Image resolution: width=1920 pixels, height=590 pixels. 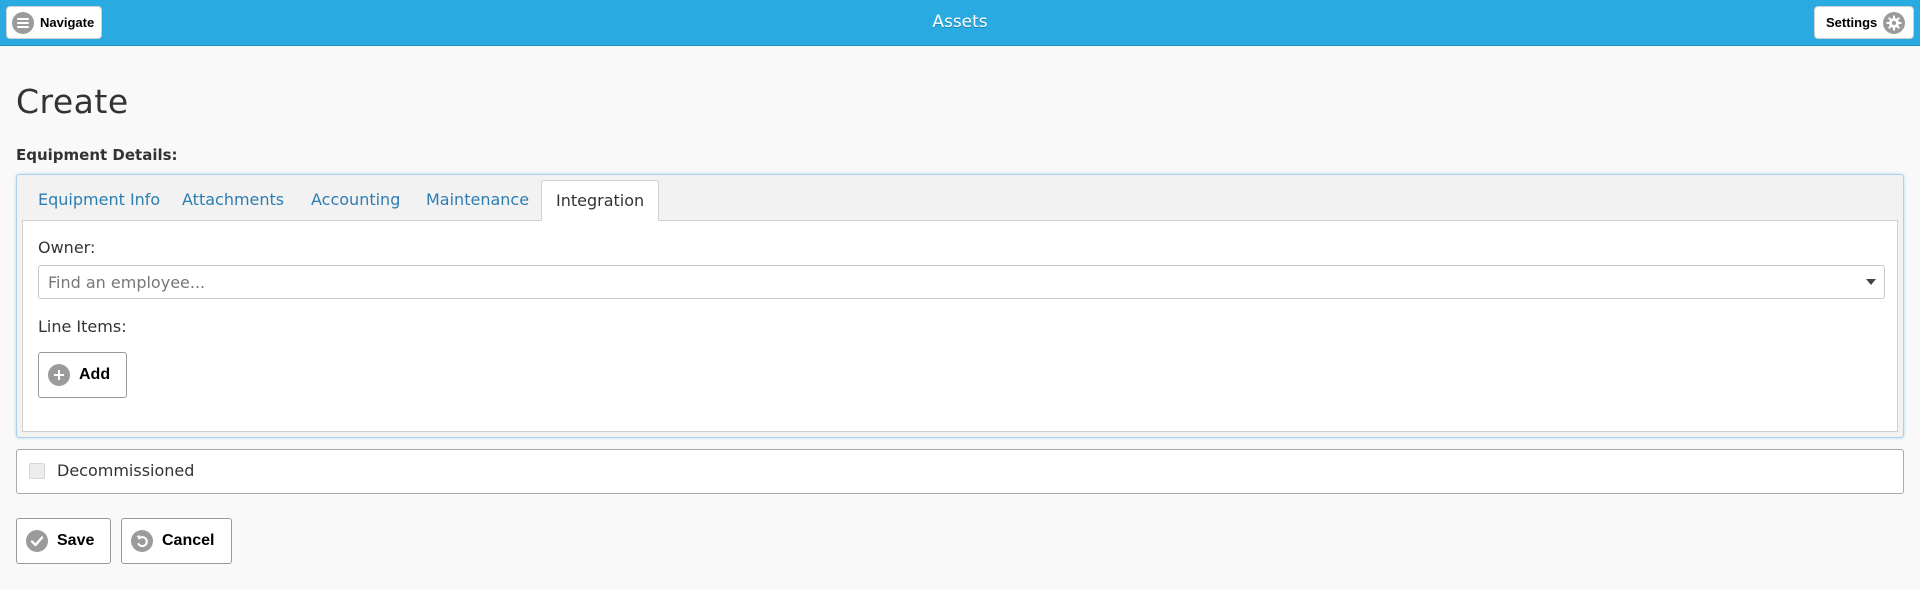 I want to click on plus-icon, so click(x=59, y=375).